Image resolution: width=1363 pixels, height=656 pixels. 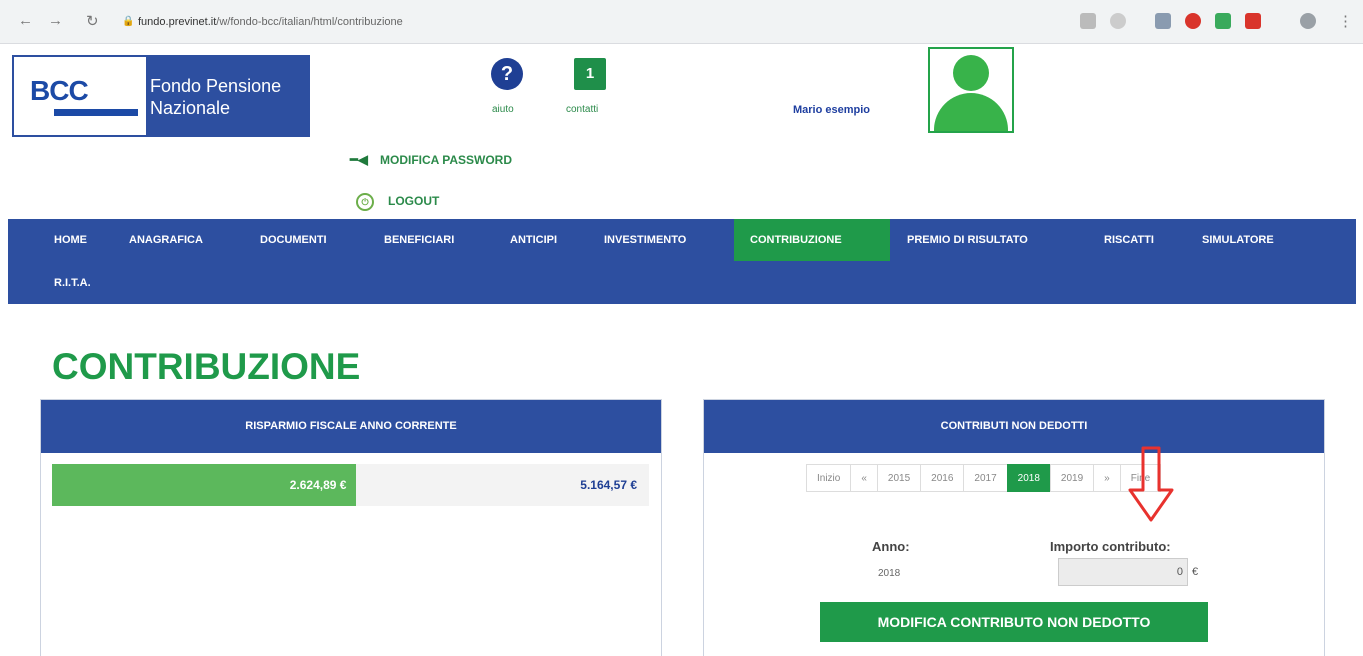 I want to click on logout-link: ⏻ LOGOUT, so click(x=394, y=202).